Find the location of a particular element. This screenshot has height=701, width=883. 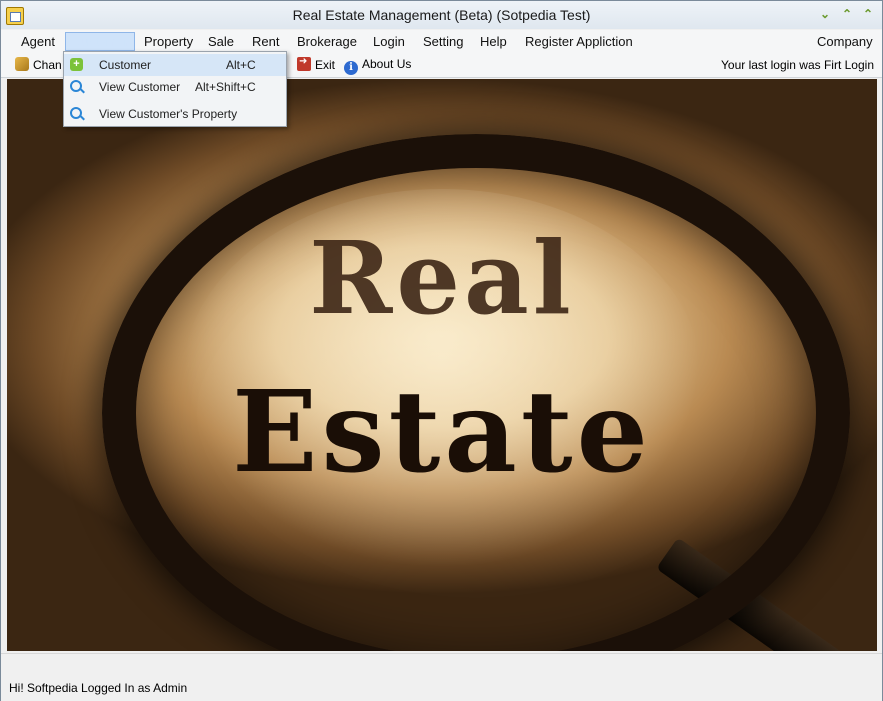

menu-item-view-customer-property: View Customer's Property is located at coordinates (175, 114).